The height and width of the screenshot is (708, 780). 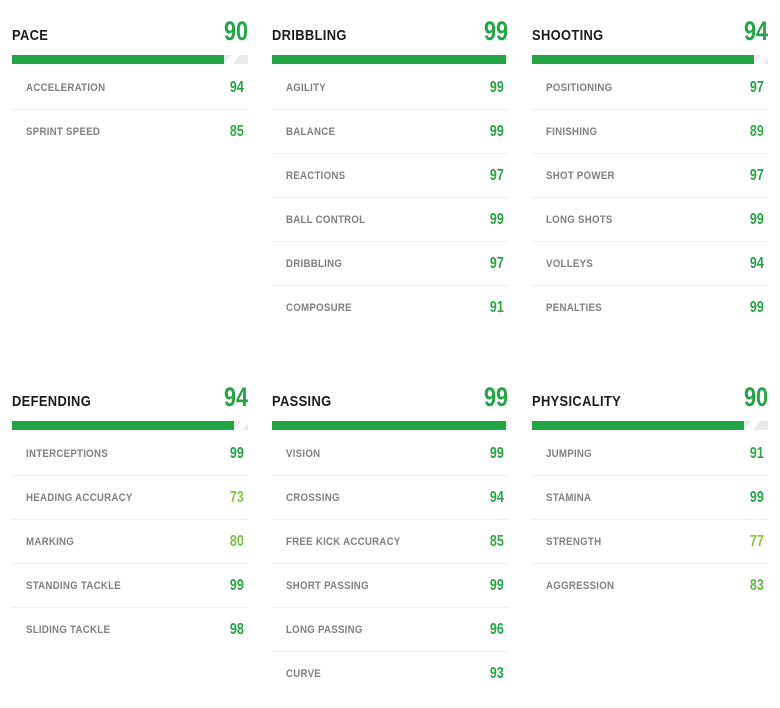 I want to click on stat-label: BALL CONTROL, so click(x=326, y=219).